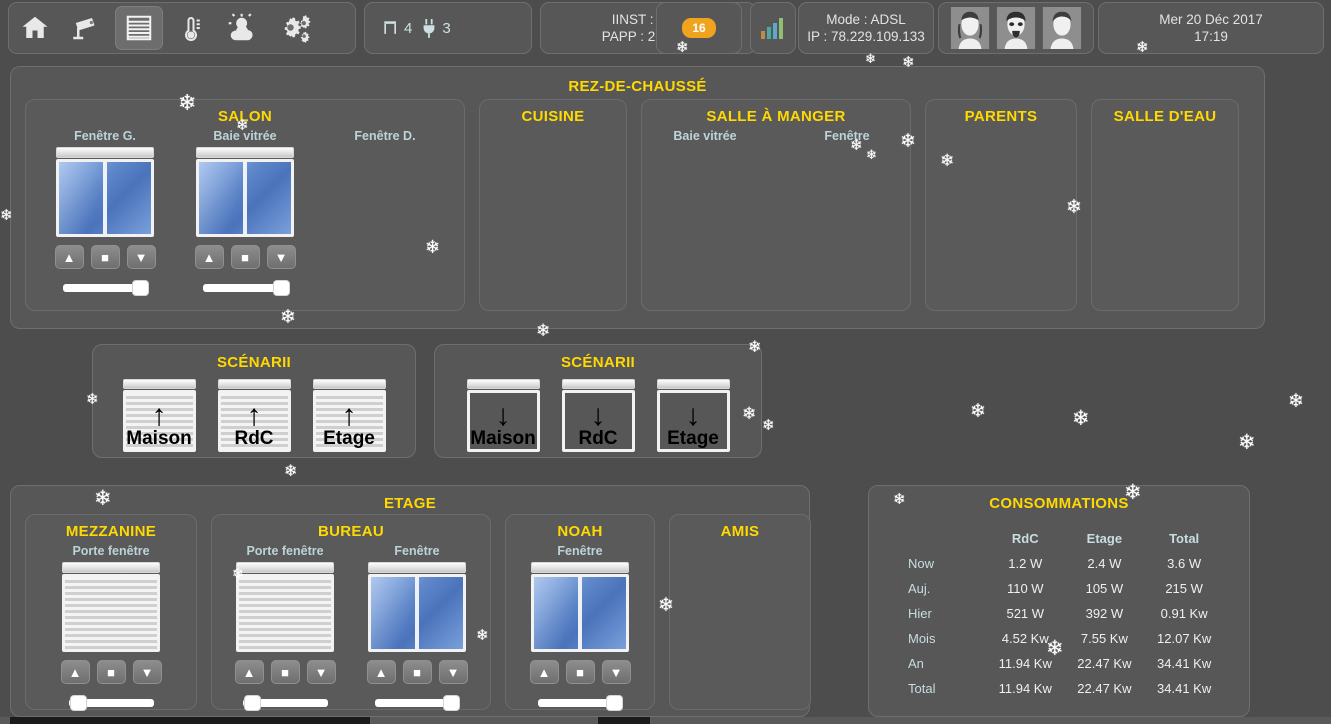 The width and height of the screenshot is (1331, 724). What do you see at coordinates (580, 531) in the screenshot?
I see `room-title: NOAH` at bounding box center [580, 531].